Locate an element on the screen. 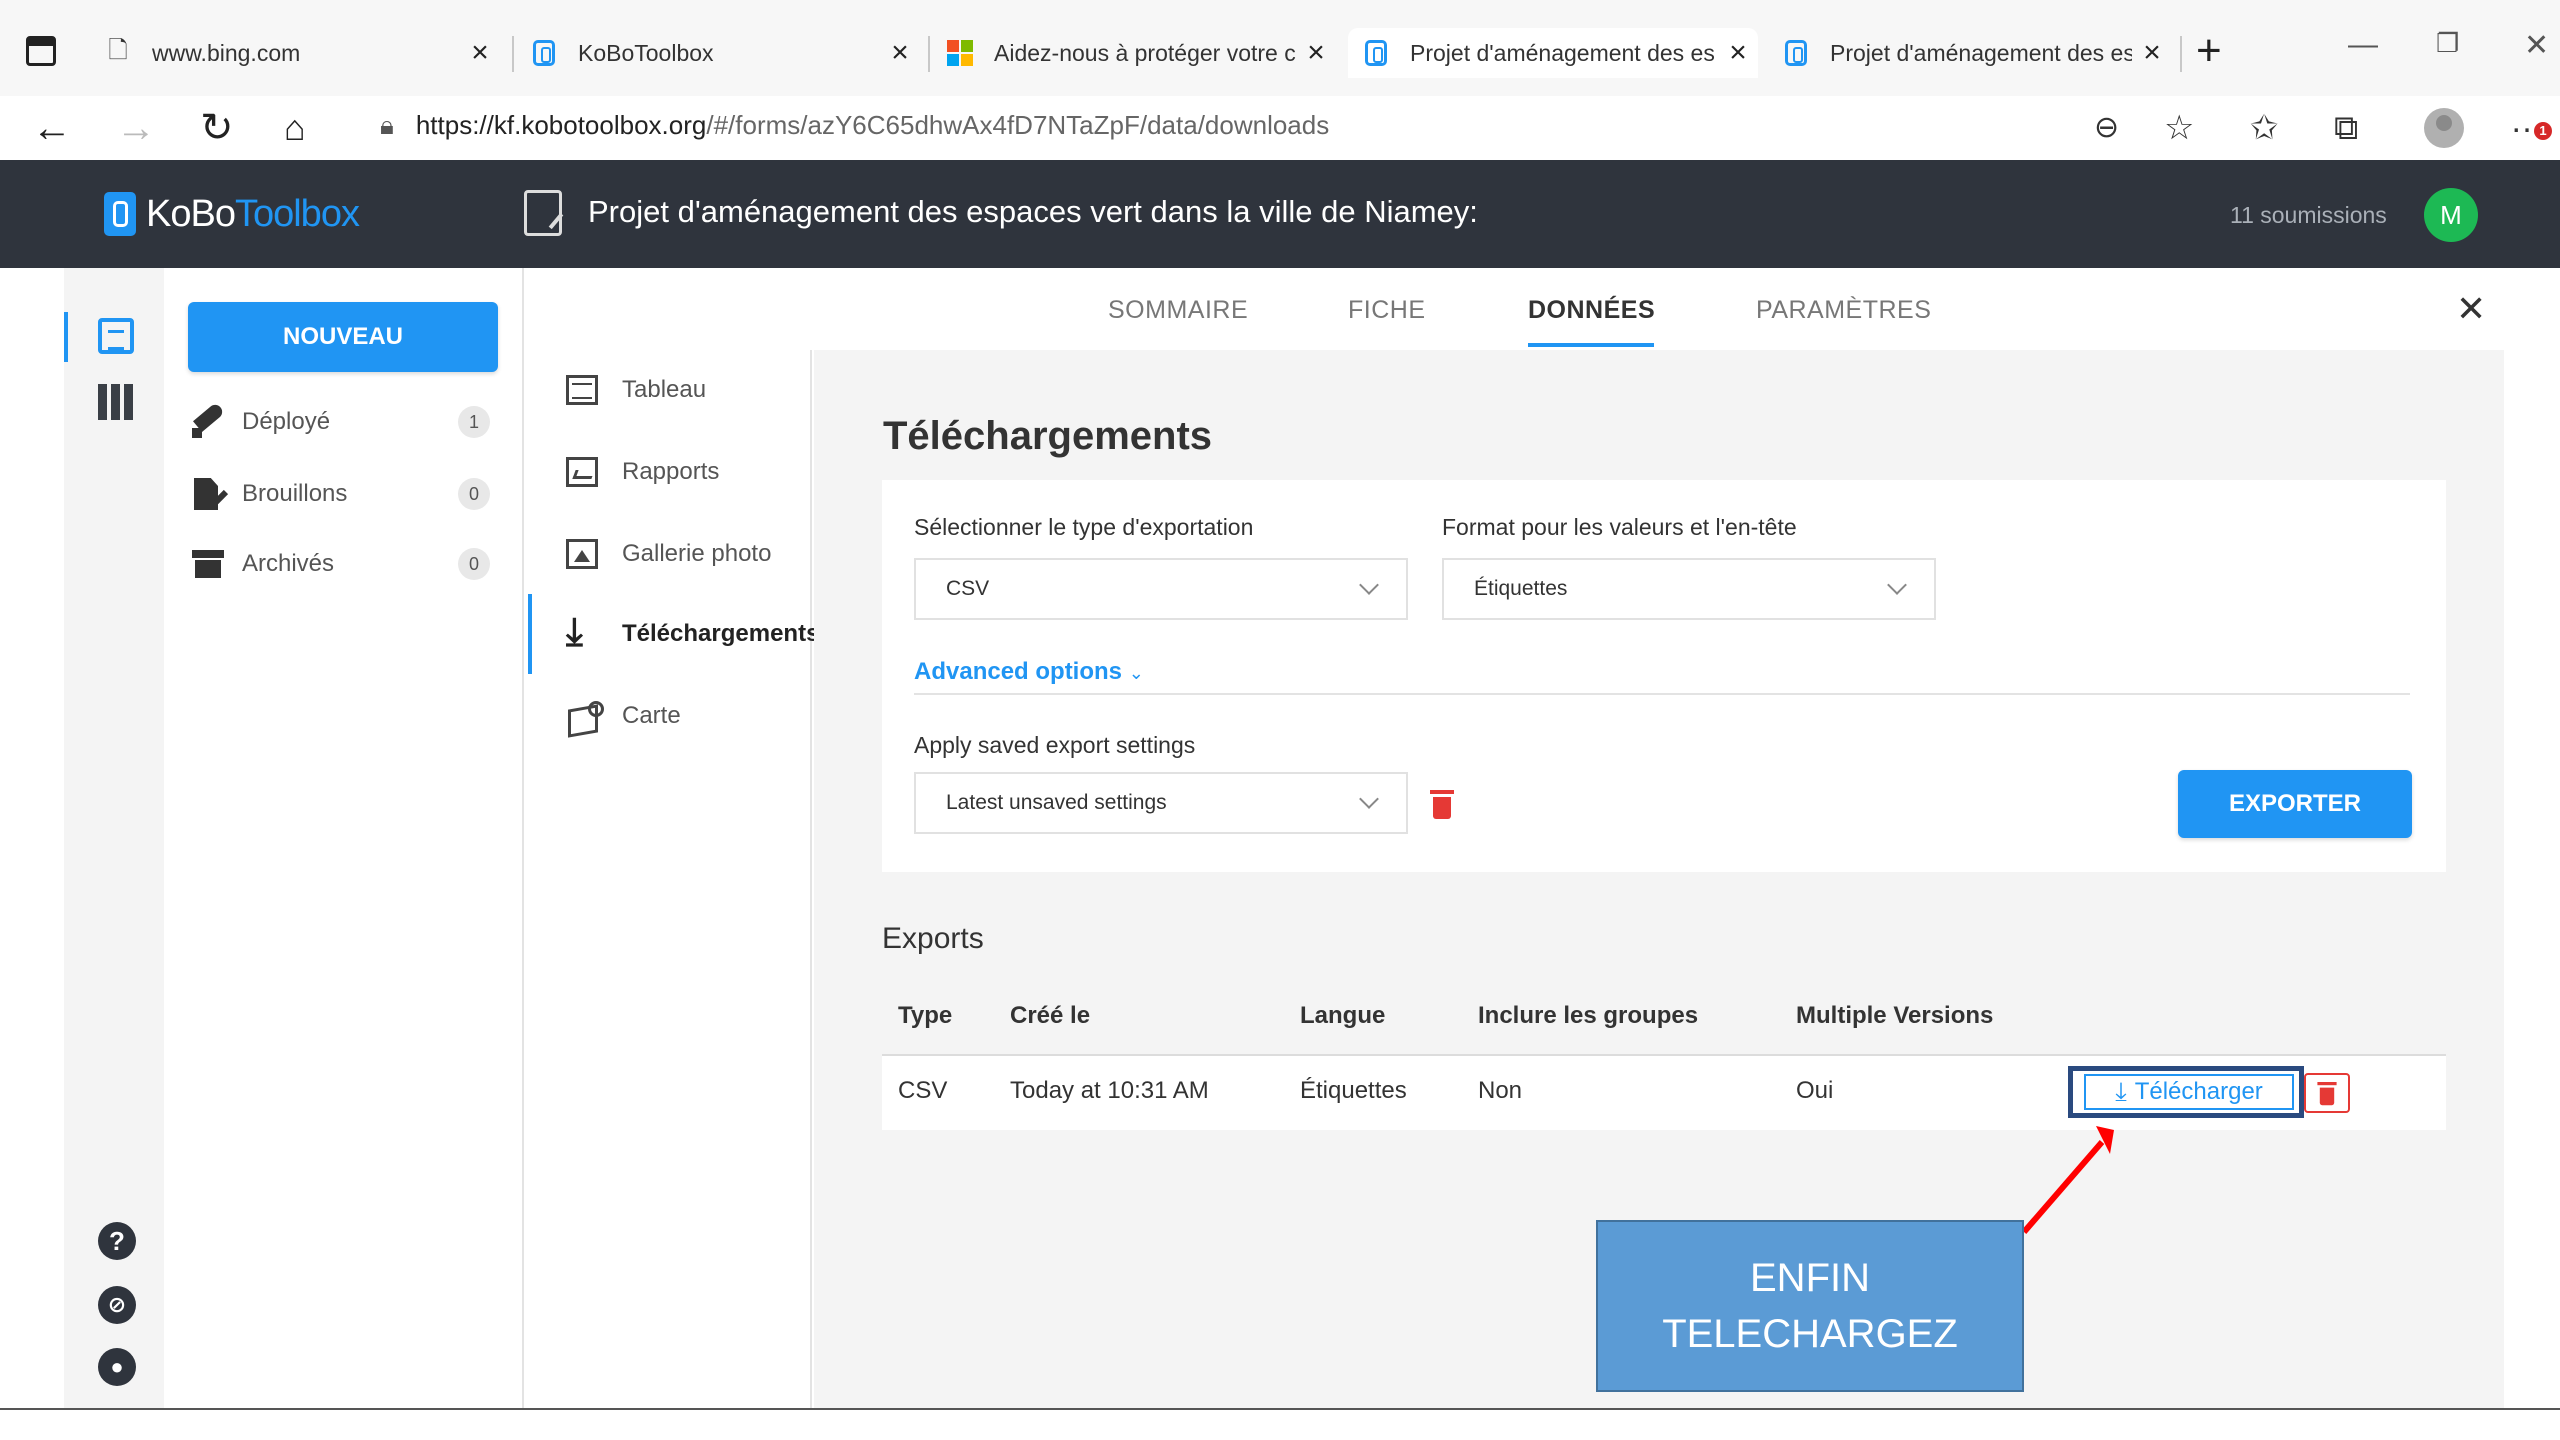 The height and width of the screenshot is (1440, 2560). url-host: https://kf.kobotoolbox.org is located at coordinates (561, 125).